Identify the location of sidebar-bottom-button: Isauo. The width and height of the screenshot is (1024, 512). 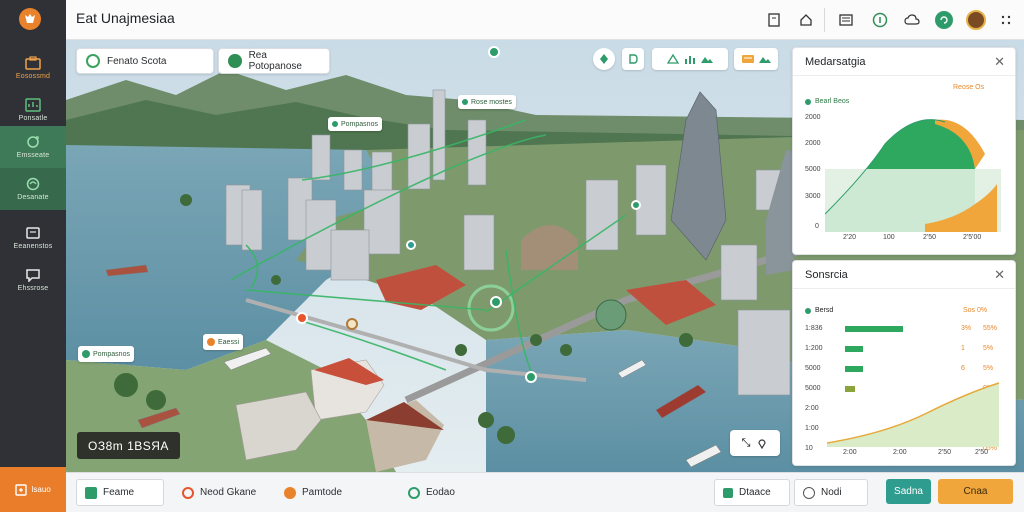
(33, 489).